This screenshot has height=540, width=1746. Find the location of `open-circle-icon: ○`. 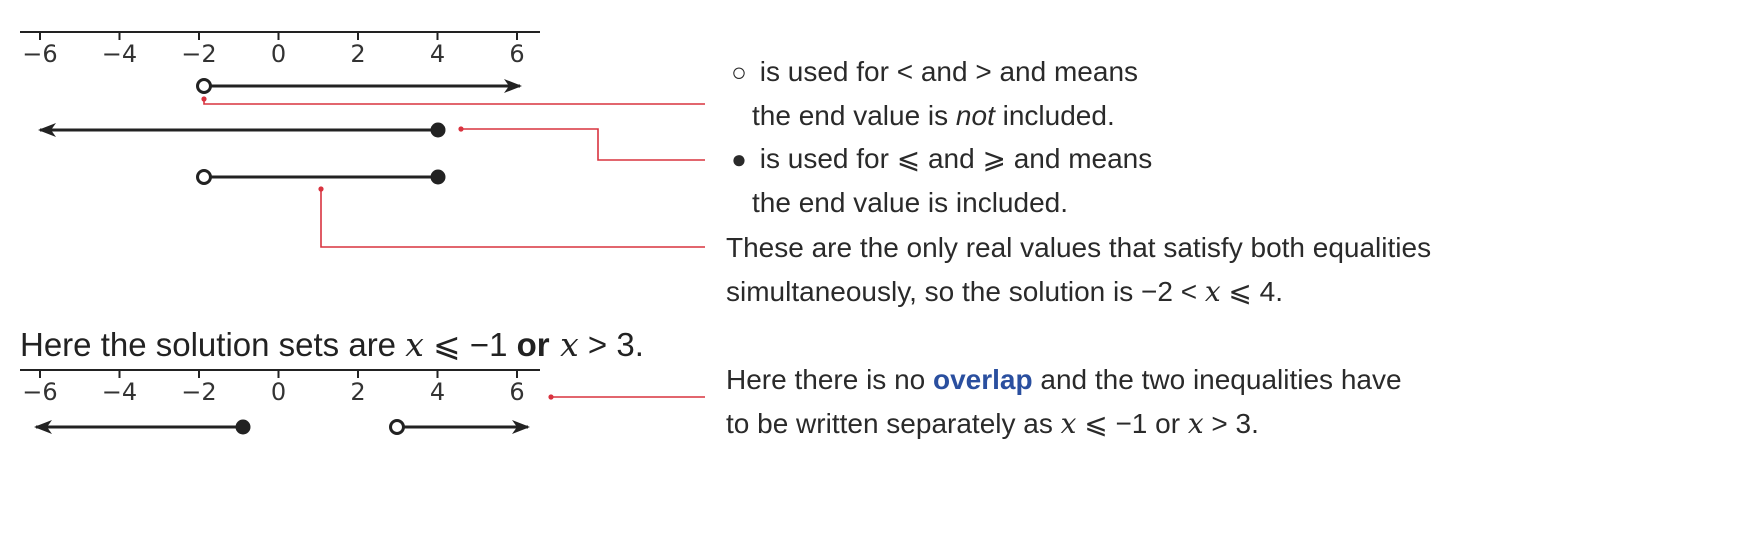

open-circle-icon: ○ is located at coordinates (739, 72).